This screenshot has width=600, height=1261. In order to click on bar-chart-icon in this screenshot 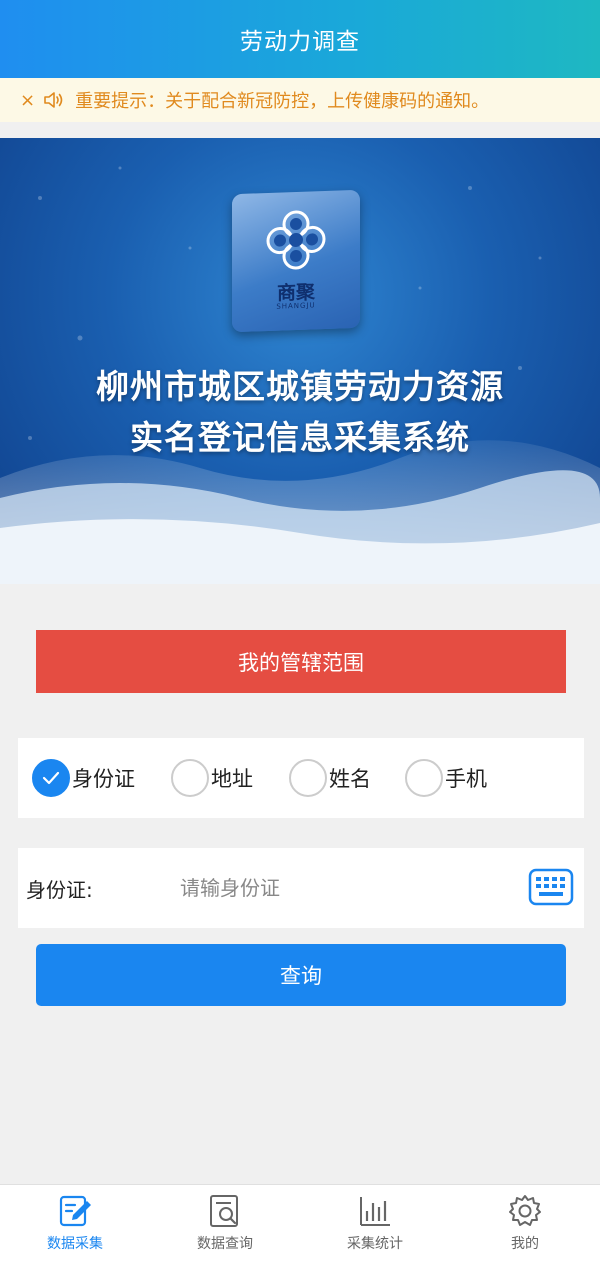, I will do `click(375, 1211)`.